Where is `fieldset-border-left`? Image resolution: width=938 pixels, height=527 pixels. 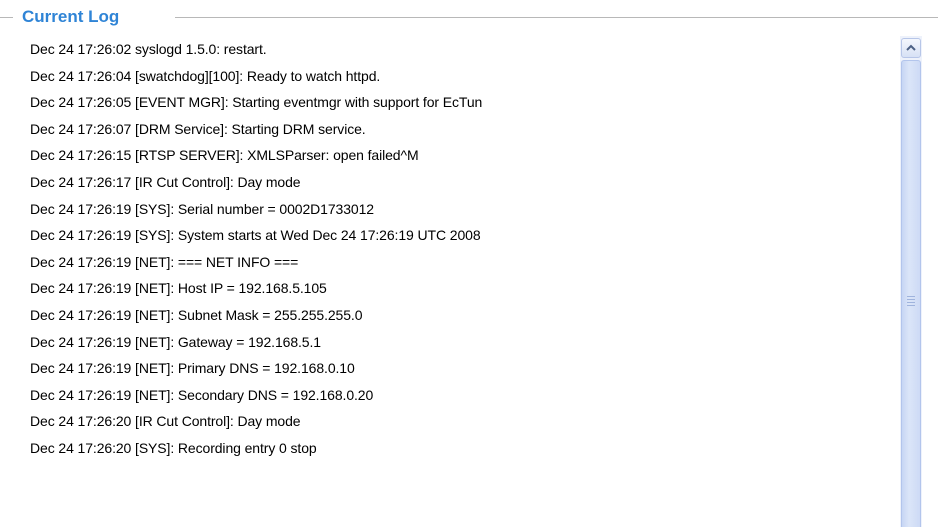
fieldset-border-left is located at coordinates (6, 17).